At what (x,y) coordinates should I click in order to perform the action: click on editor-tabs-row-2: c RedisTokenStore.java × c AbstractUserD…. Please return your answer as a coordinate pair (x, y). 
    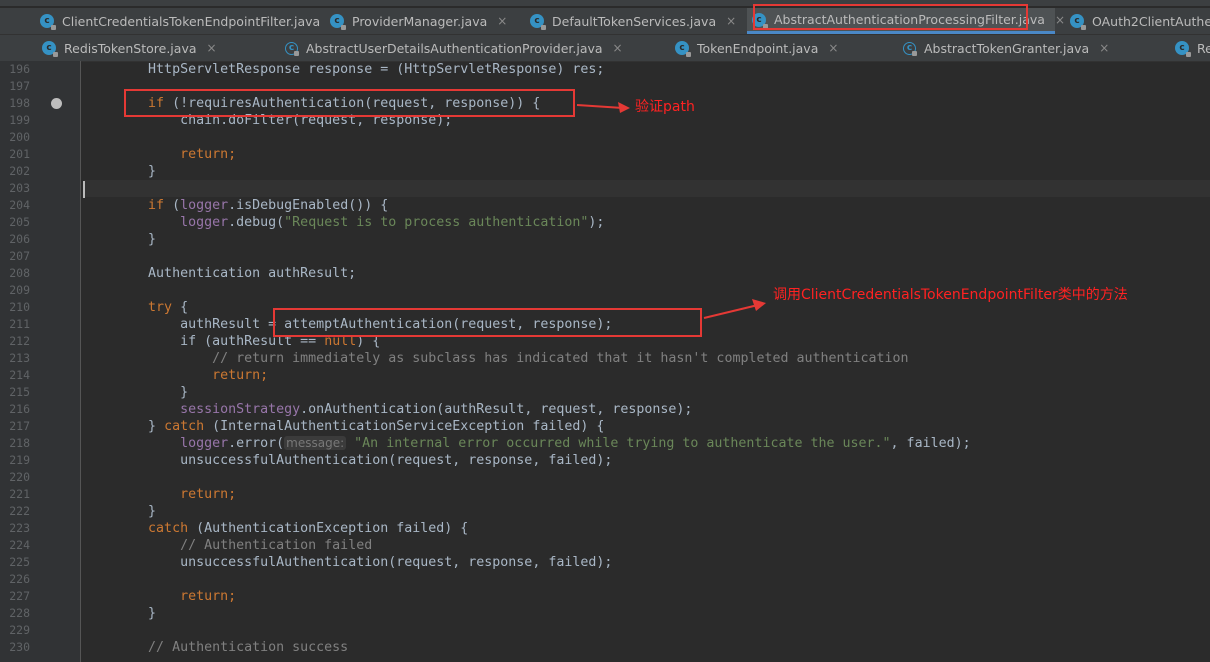
    Looking at the image, I should click on (605, 48).